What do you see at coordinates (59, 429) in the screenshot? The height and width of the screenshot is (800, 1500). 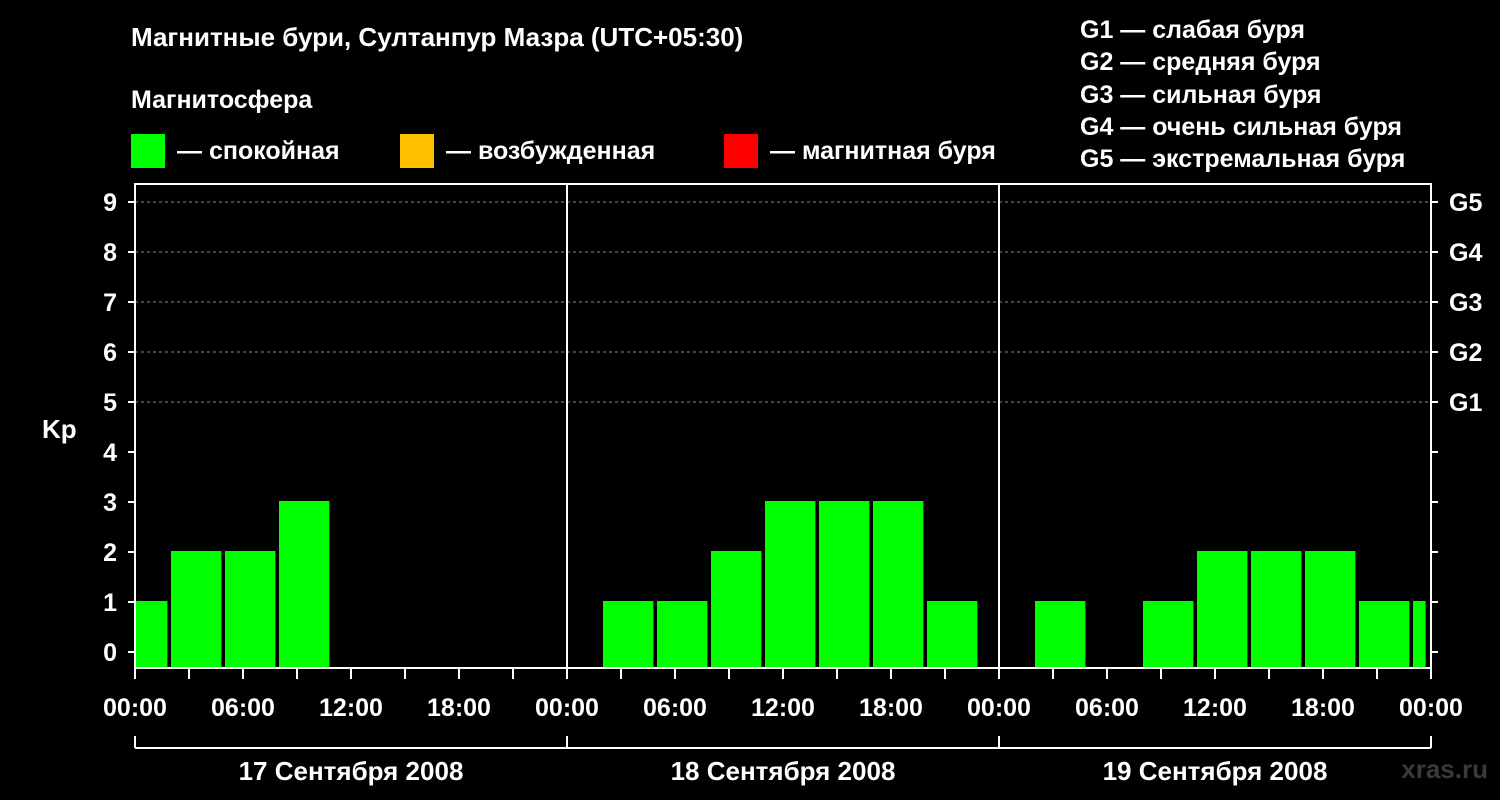 I see `y-axis-label: Kp` at bounding box center [59, 429].